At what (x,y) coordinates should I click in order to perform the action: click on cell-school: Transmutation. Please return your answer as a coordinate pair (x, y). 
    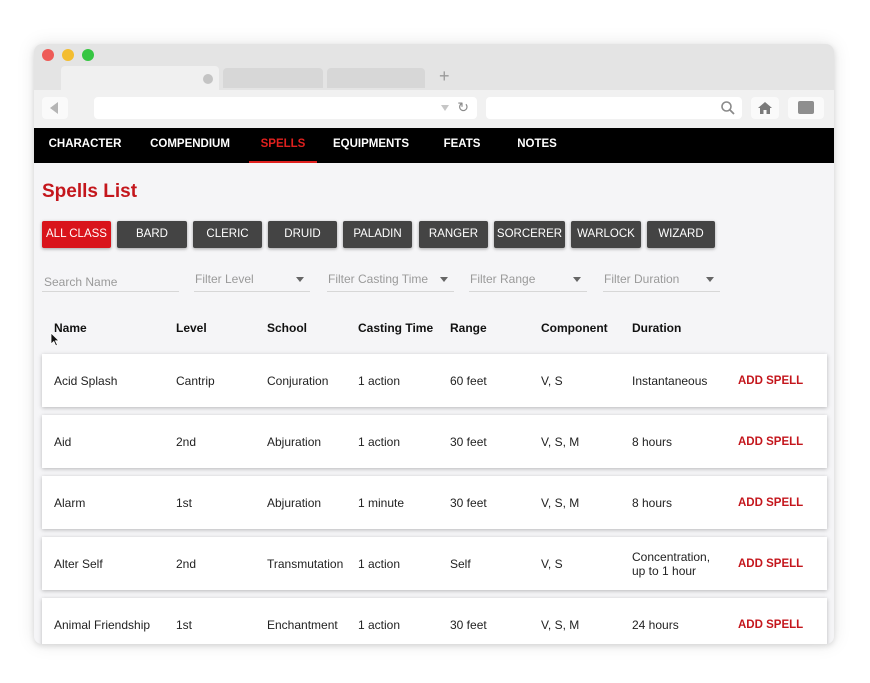
    Looking at the image, I should click on (305, 563).